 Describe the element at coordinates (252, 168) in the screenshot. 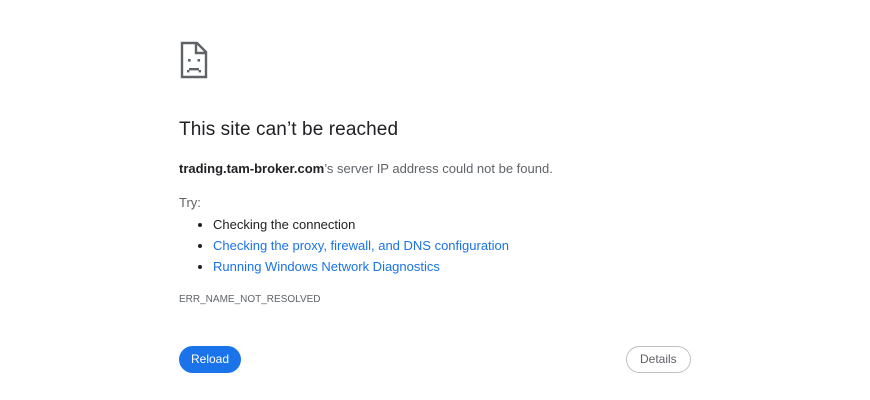

I see `error-host: trading.tam-broker.com` at that location.